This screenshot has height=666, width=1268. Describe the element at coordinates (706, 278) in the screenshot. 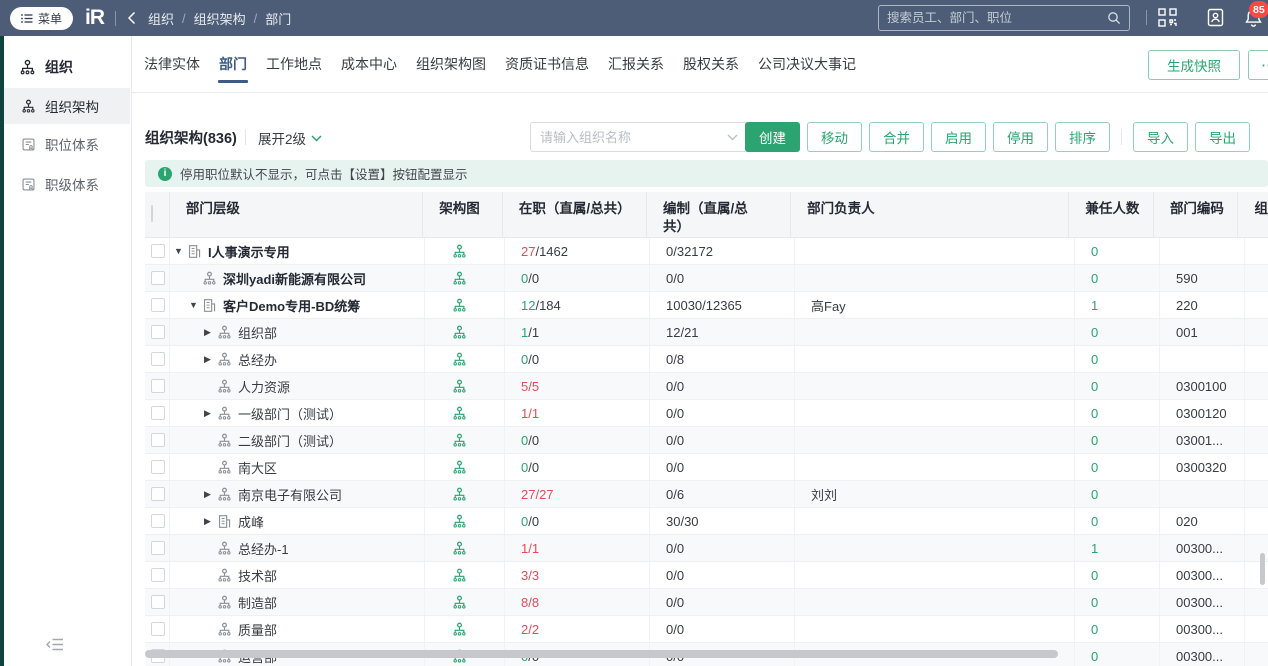

I see `table-row: 深圳yadi新能源有限公司 0/0 0/0 0 590` at that location.